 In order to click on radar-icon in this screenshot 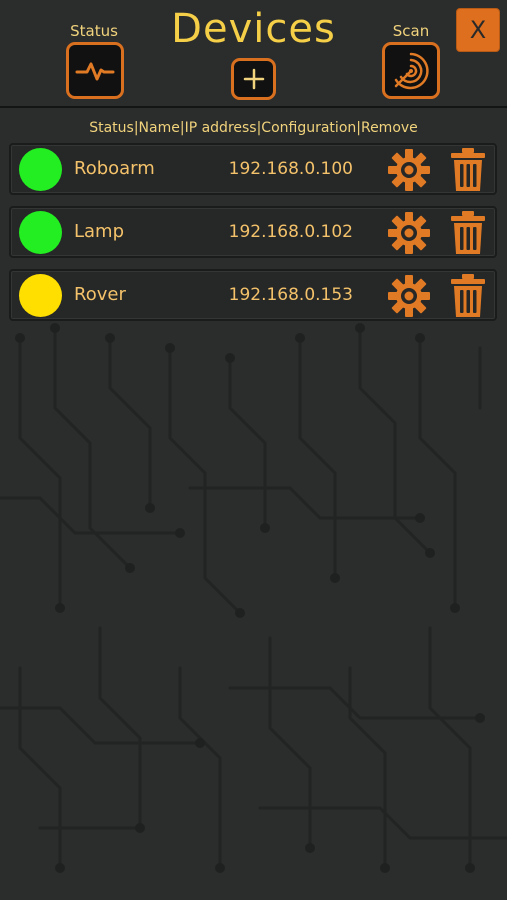, I will do `click(411, 70)`.